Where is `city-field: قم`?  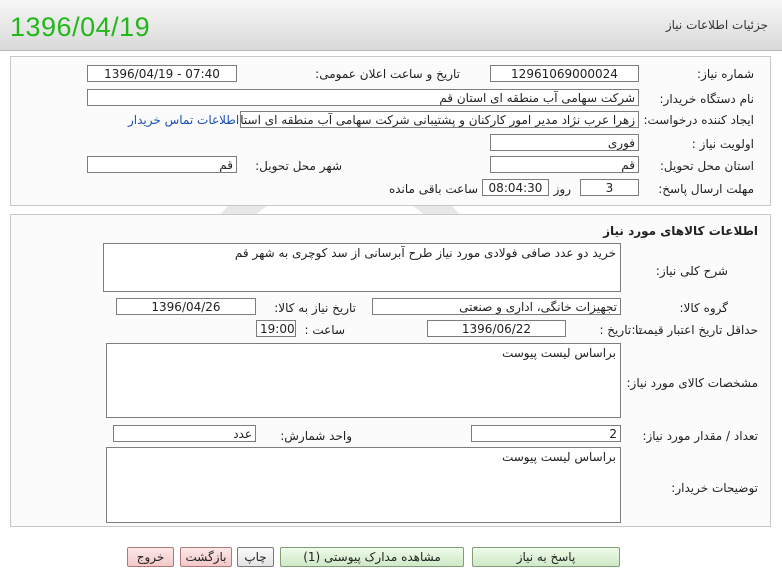
city-field: قم is located at coordinates (162, 164).